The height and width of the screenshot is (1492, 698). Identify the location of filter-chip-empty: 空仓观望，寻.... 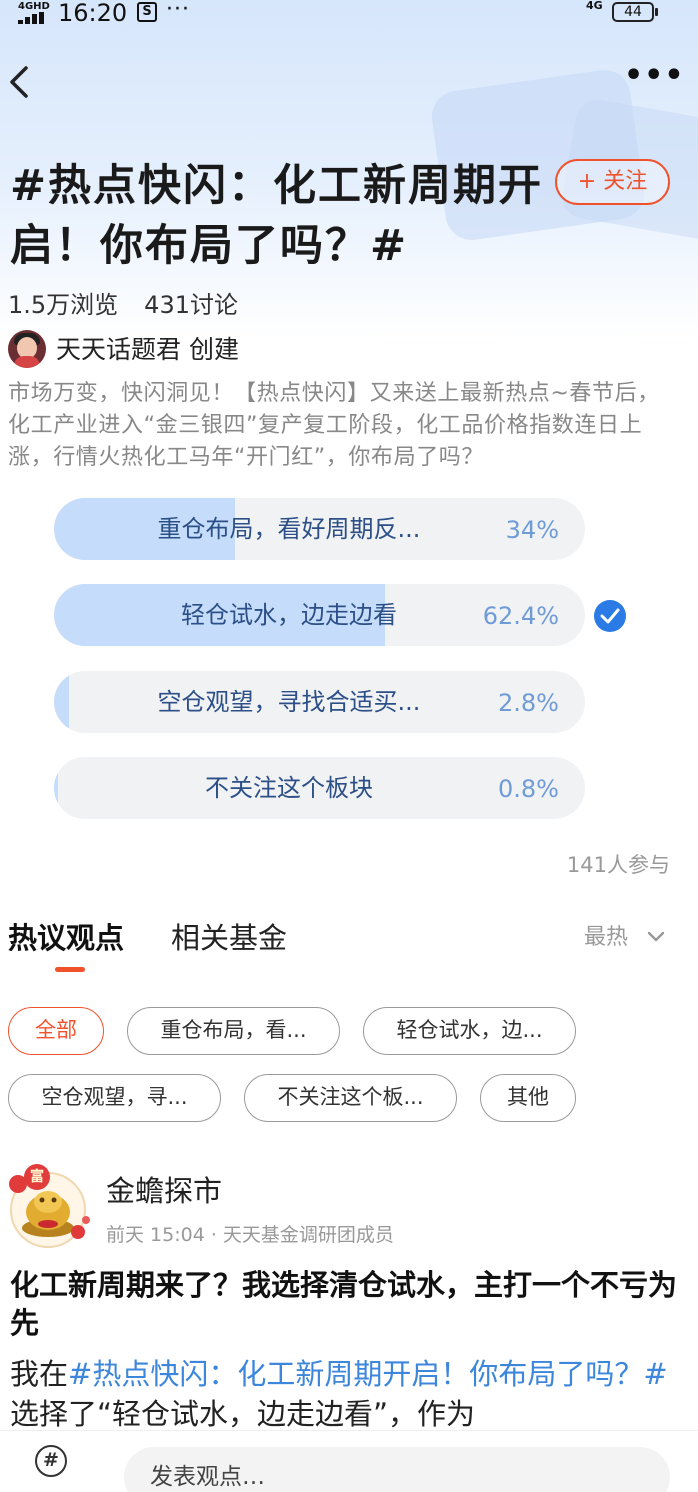
(114, 1098).